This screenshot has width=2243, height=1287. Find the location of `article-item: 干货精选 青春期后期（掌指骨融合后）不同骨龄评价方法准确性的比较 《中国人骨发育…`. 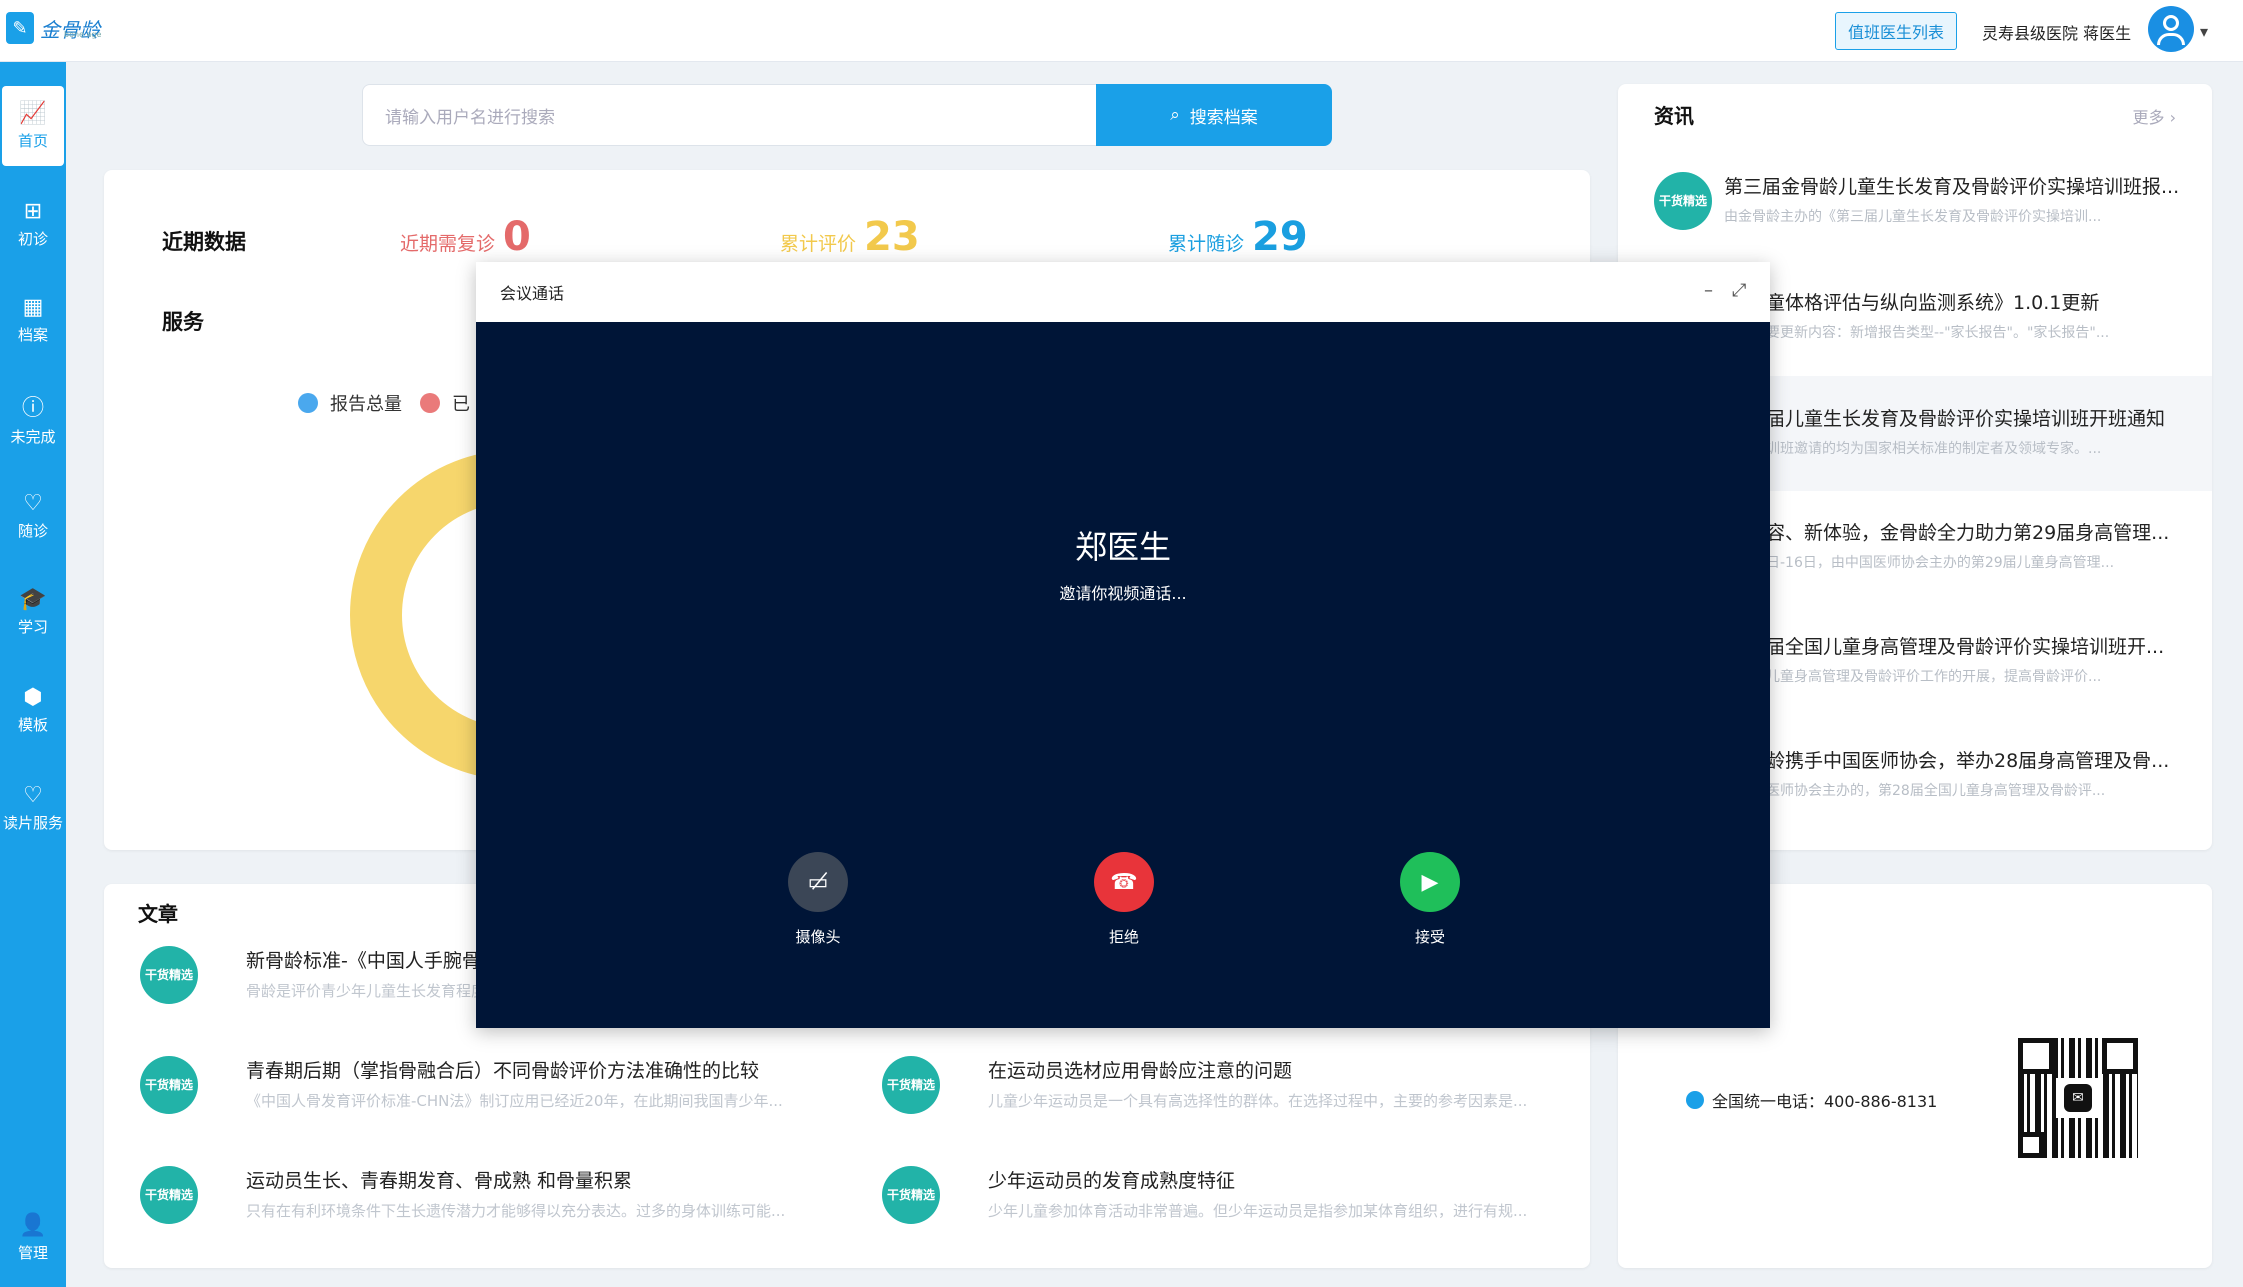

article-item: 干货精选 青春期后期（掌指骨融合后）不同骨龄评价方法准确性的比较 《中国人骨发育… is located at coordinates (480, 1101).